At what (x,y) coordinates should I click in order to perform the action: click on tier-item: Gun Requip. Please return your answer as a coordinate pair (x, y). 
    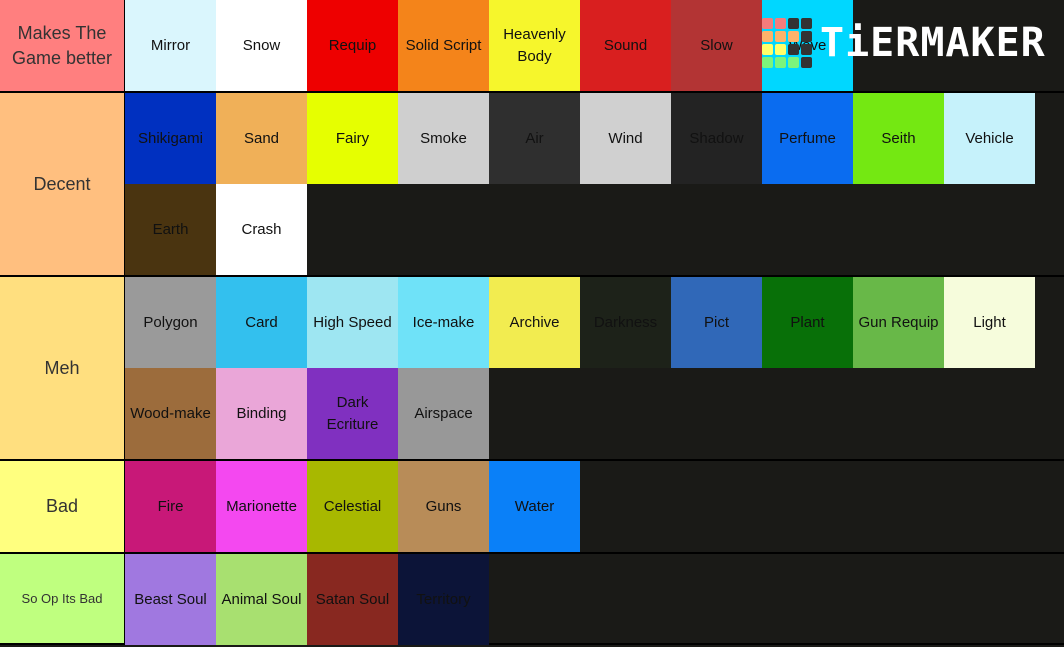
    Looking at the image, I should click on (898, 322).